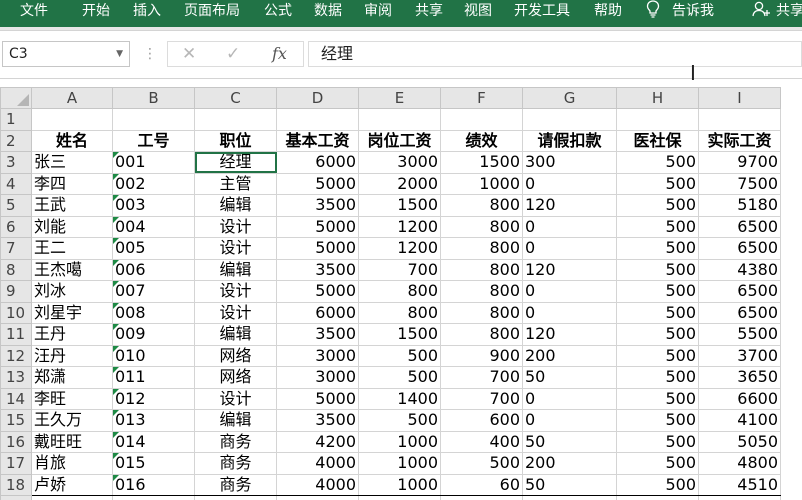 This screenshot has height=500, width=802. Describe the element at coordinates (399, 226) in the screenshot. I see `cell-e6: 1200` at that location.